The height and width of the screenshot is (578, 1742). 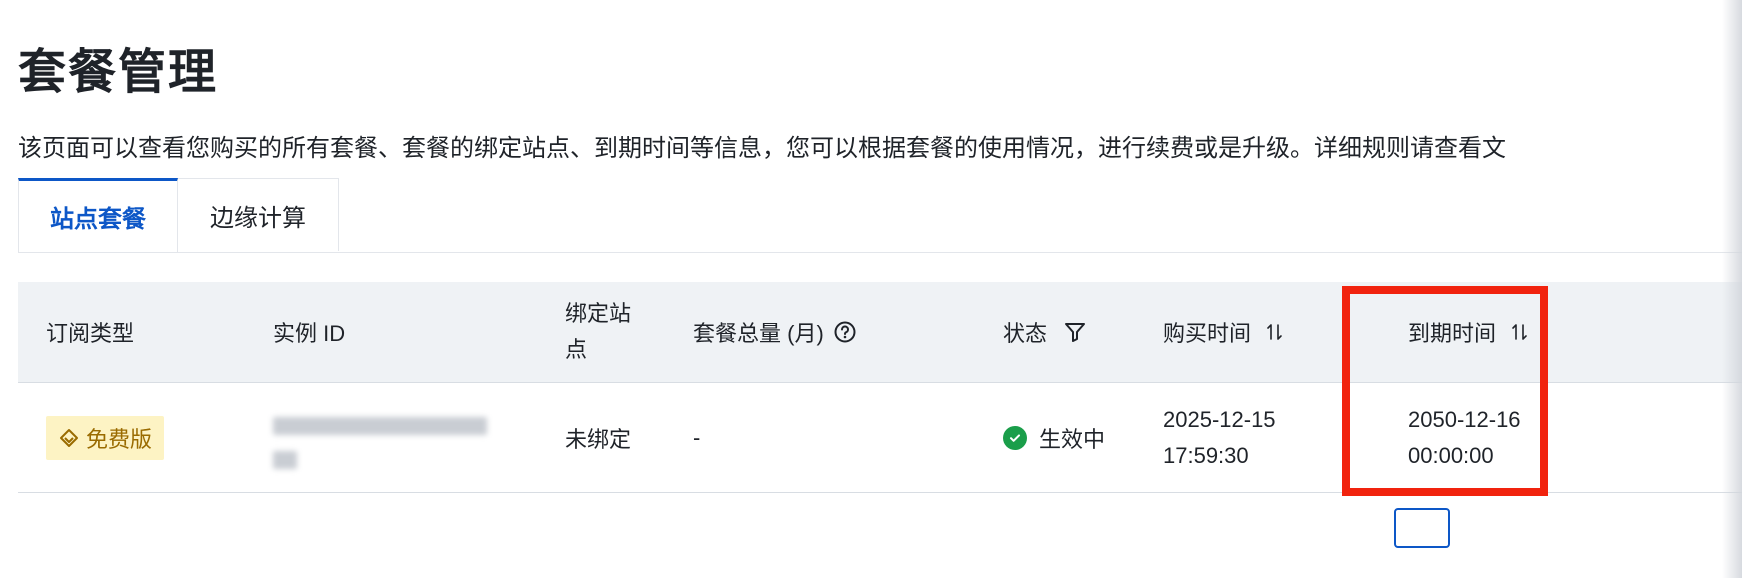 I want to click on column-package-total-label: 套餐总量 (月), so click(x=758, y=333).